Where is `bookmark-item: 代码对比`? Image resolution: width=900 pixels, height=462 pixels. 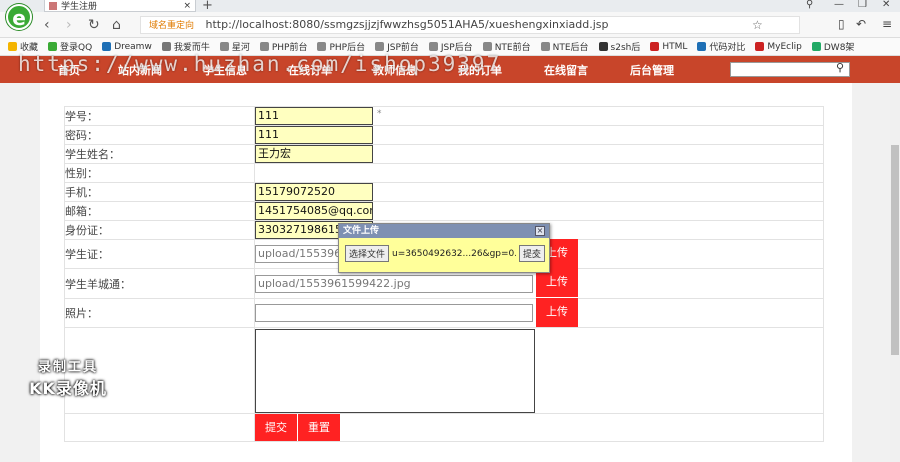
bookmark-item: 代码对比 is located at coordinates (721, 46).